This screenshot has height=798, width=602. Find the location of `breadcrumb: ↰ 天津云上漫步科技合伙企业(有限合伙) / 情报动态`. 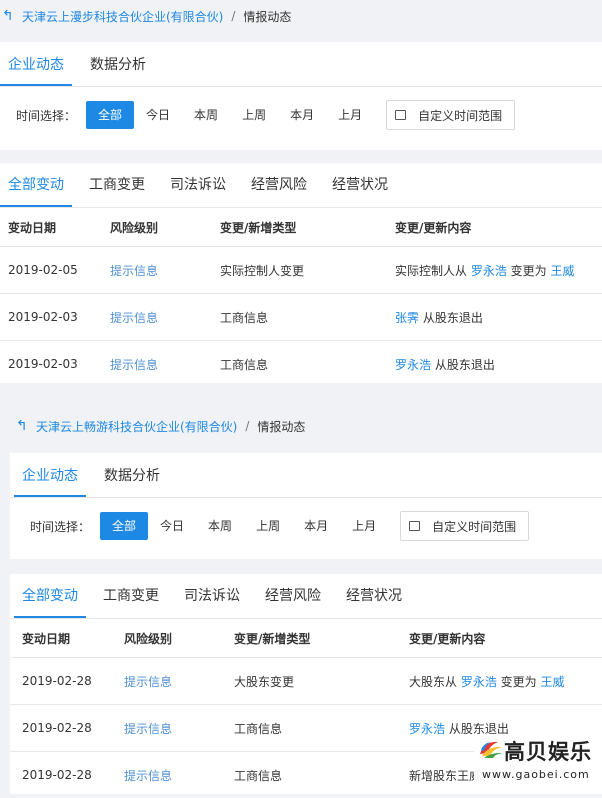

breadcrumb: ↰ 天津云上漫步科技合伙企业(有限合伙) / 情报动态 is located at coordinates (301, 16).